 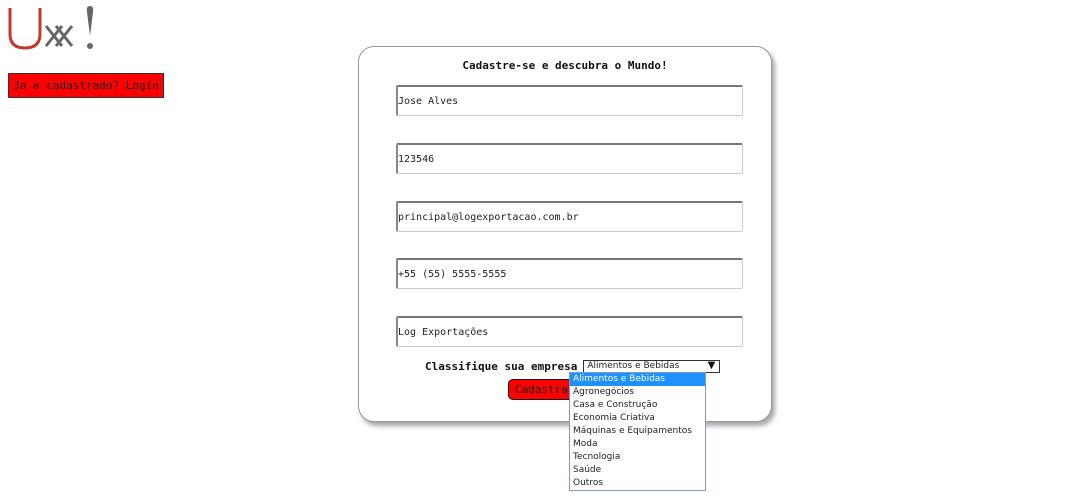 What do you see at coordinates (569, 100) in the screenshot?
I see `name-field: Jose Alves` at bounding box center [569, 100].